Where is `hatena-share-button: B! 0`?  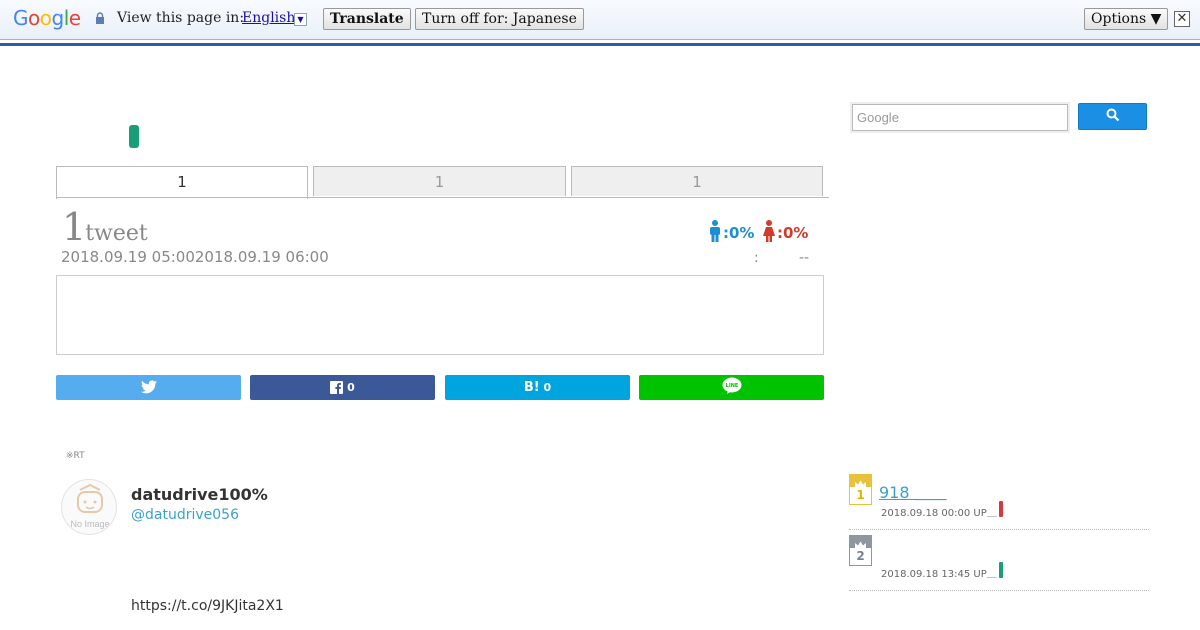 hatena-share-button: B! 0 is located at coordinates (537, 387).